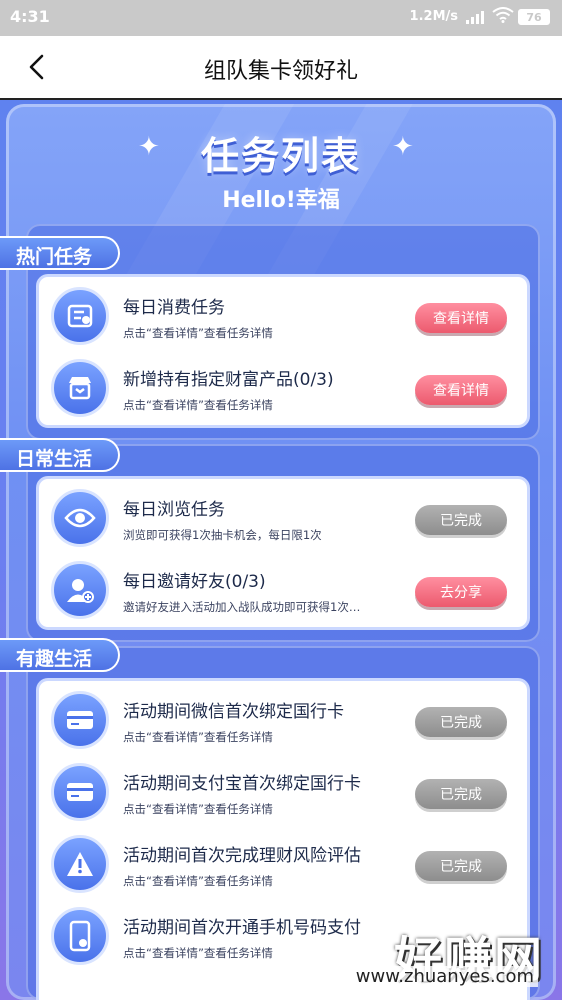  What do you see at coordinates (80, 388) in the screenshot?
I see `store-icon` at bounding box center [80, 388].